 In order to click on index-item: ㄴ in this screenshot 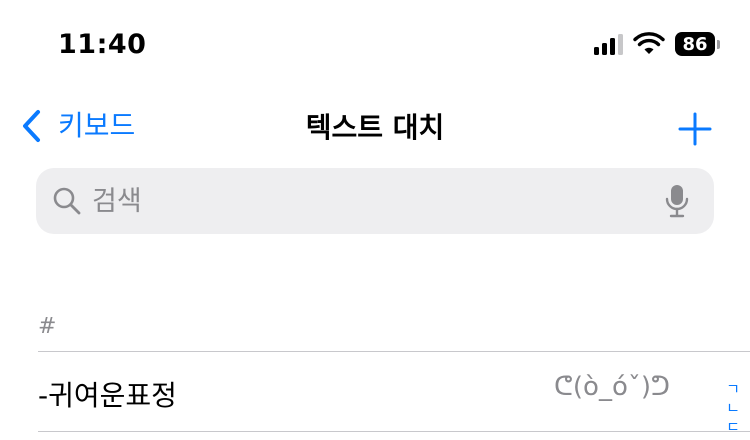, I will do `click(733, 408)`.